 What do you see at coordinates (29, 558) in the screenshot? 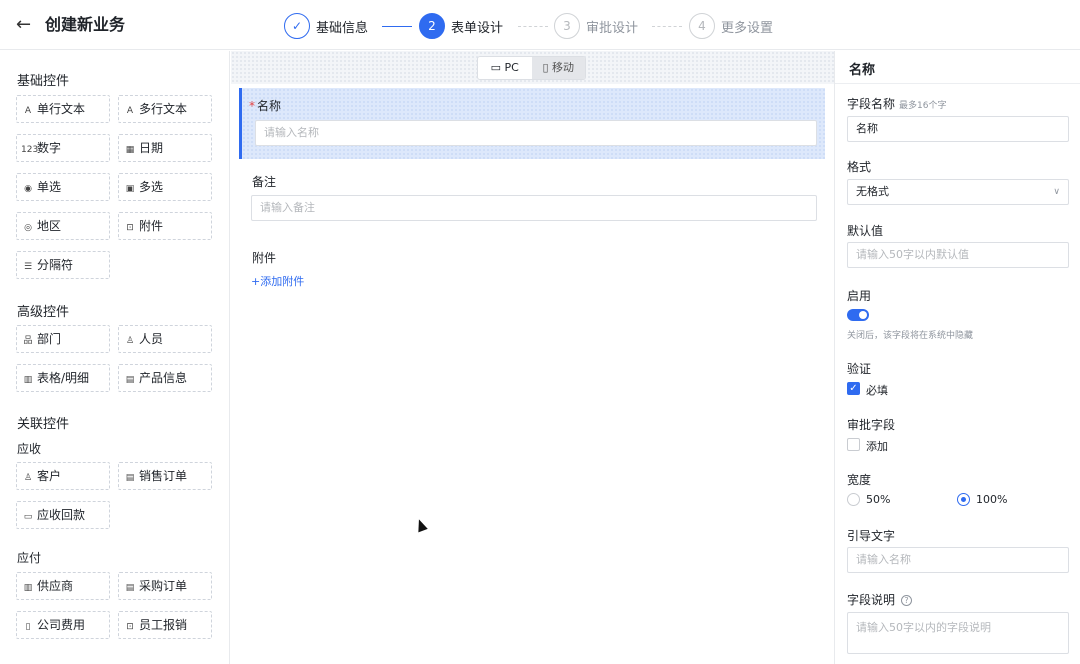
I see `subsection-payable: 应付` at bounding box center [29, 558].